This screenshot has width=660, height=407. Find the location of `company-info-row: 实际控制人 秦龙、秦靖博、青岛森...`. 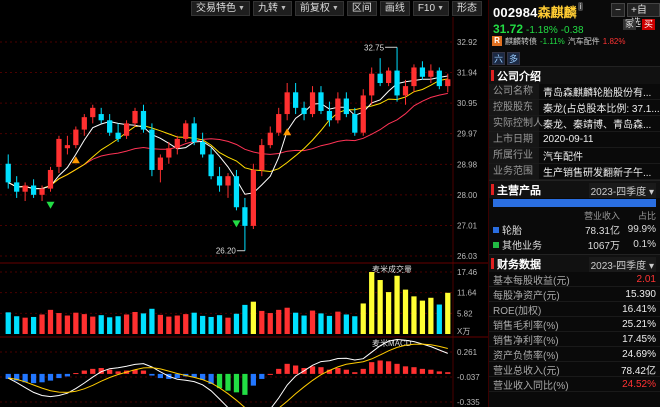

company-info-row: 实际控制人 秦龙、秦靖博、青岛森... is located at coordinates (574, 124).